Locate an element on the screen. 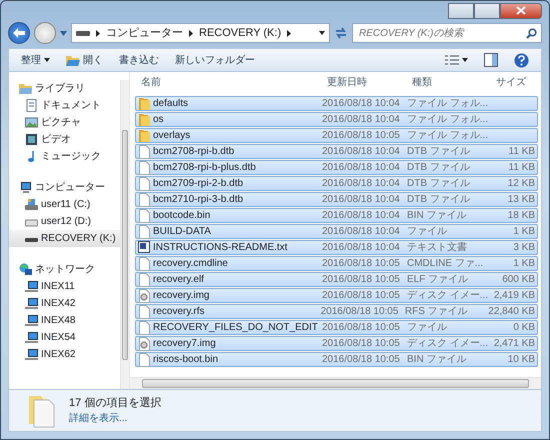 The image size is (550, 440). dropdown-caret-icon is located at coordinates (322, 33).